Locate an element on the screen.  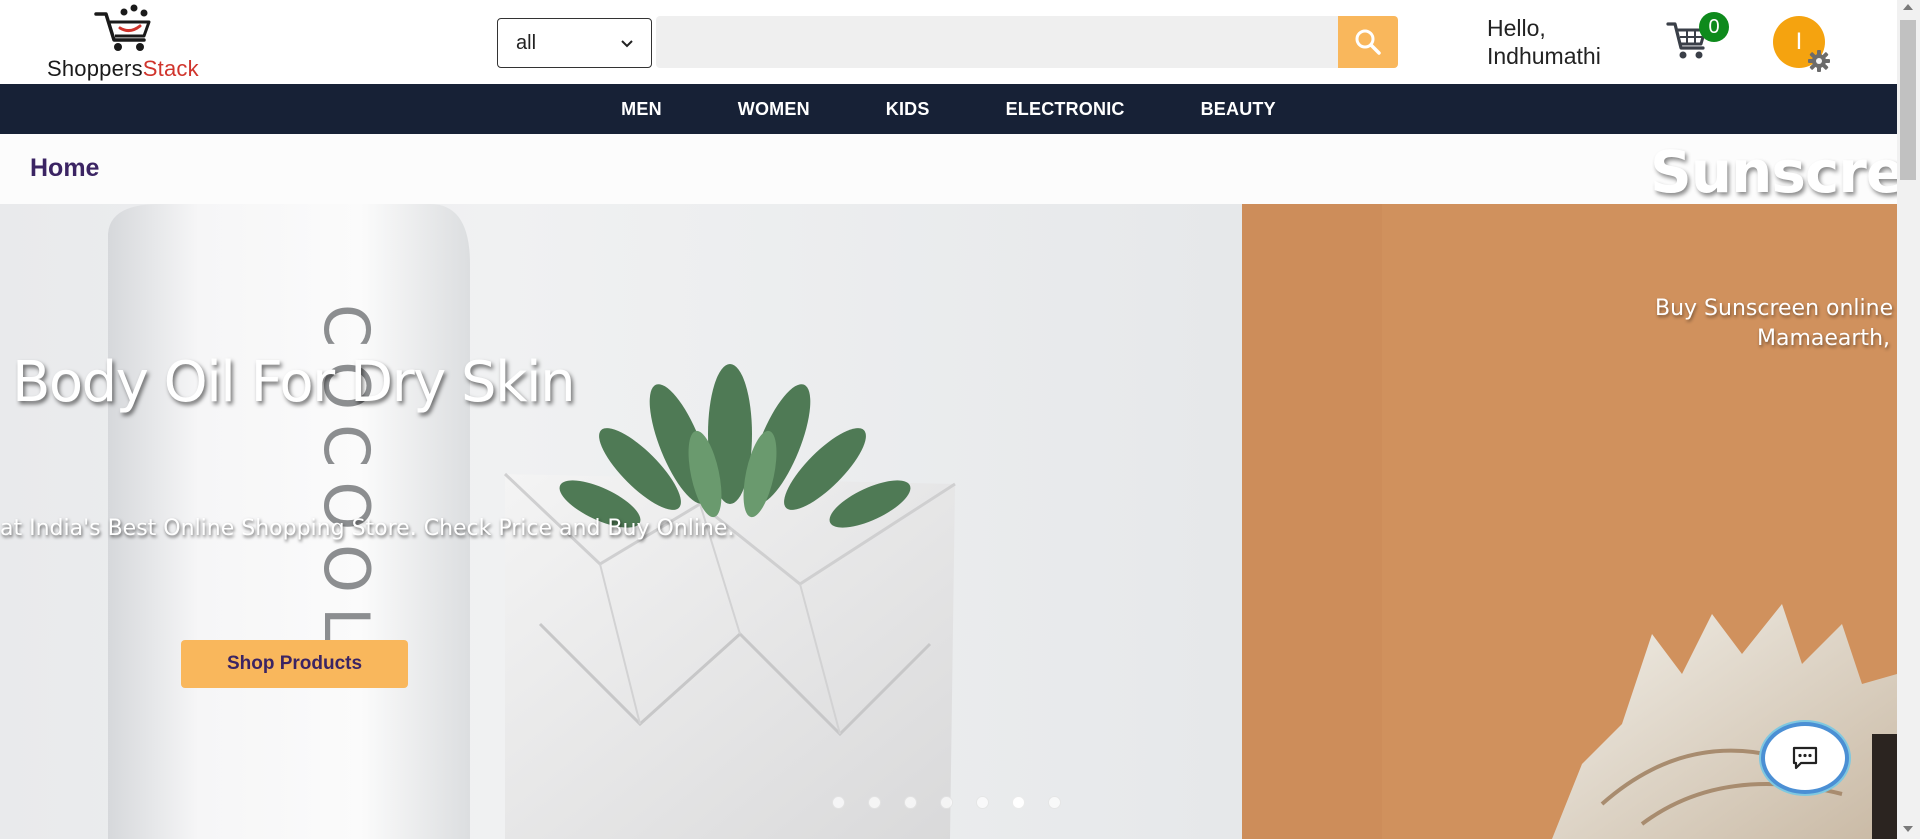
scrollbar-thumb is located at coordinates (1908, 100).